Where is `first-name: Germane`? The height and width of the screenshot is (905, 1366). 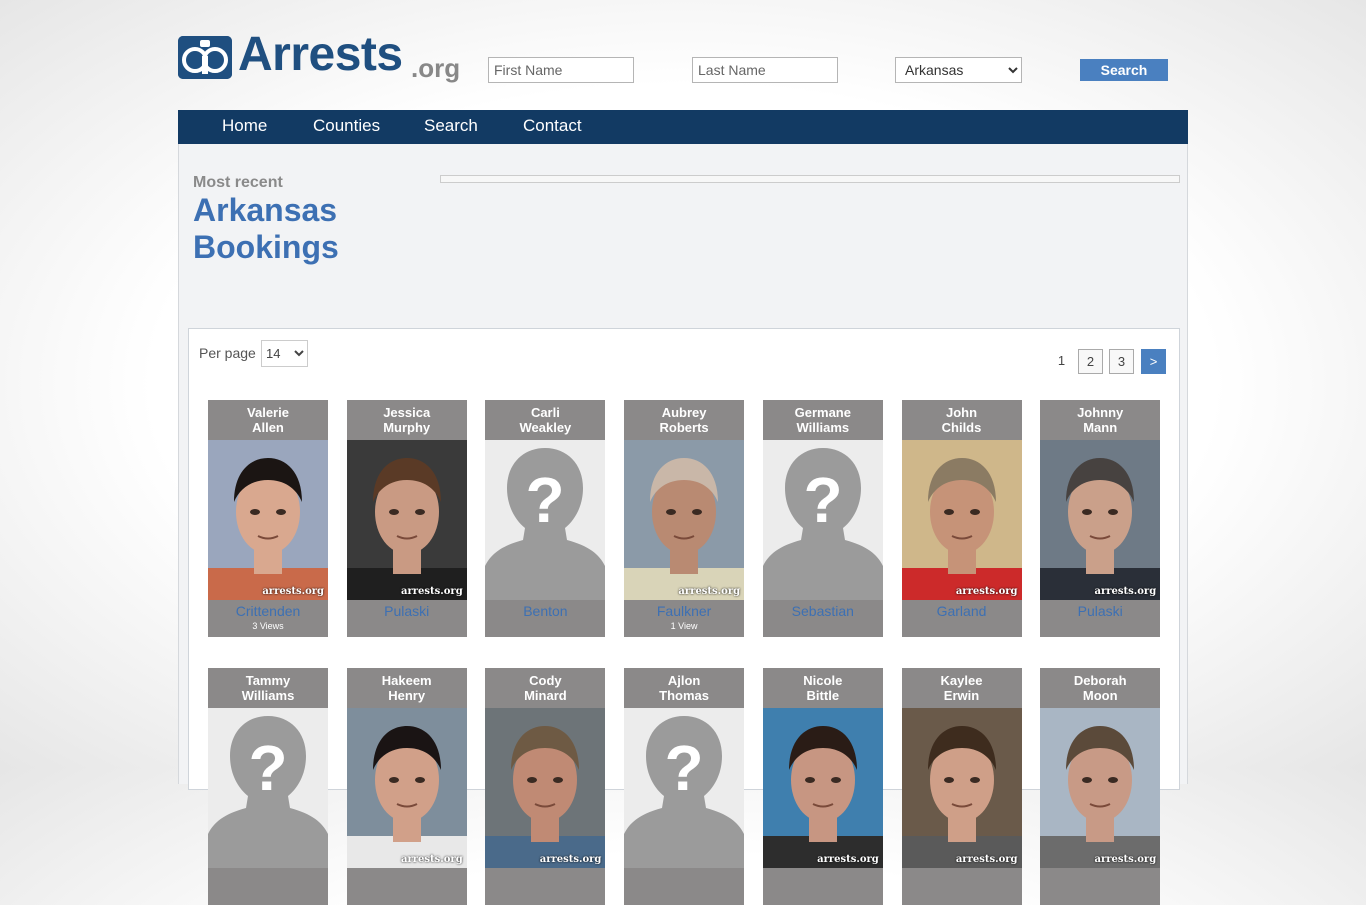 first-name: Germane is located at coordinates (822, 412).